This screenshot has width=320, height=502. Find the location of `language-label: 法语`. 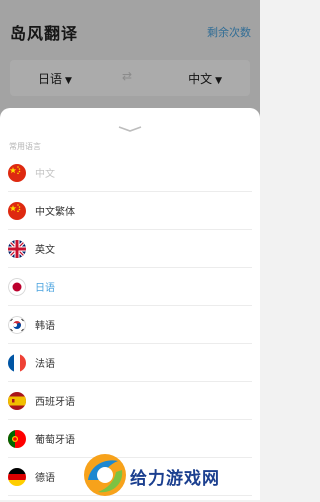

language-label: 法语 is located at coordinates (45, 364).